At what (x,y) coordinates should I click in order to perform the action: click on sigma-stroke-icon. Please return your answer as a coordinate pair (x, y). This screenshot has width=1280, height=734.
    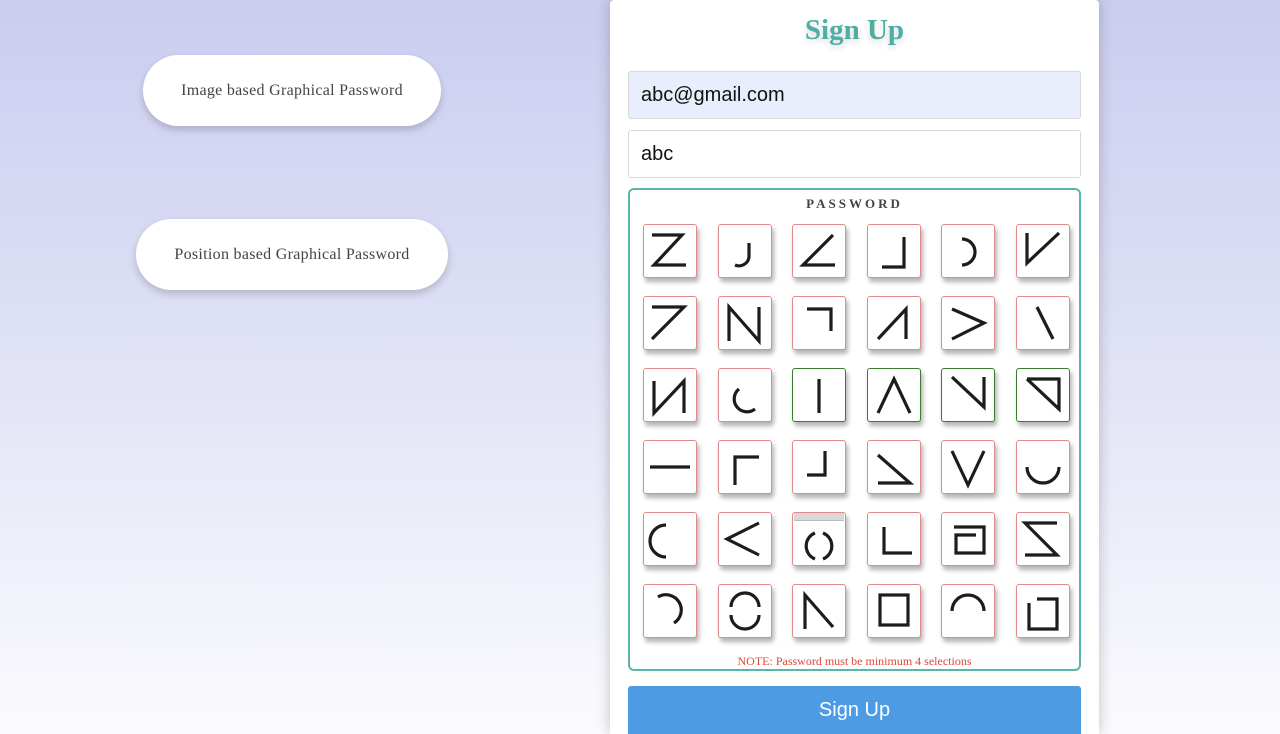
    Looking at the image, I should click on (1040, 539).